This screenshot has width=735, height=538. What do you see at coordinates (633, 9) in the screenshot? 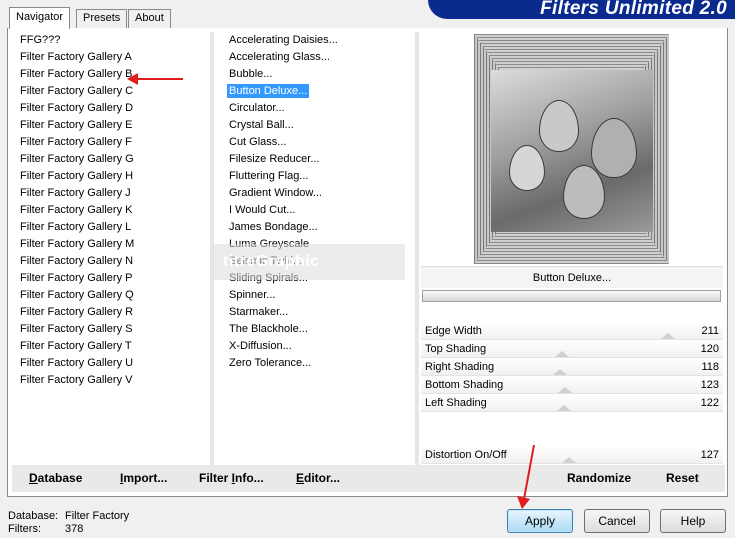
I see `banner-title: Filters Unlimited 2.0` at bounding box center [633, 9].